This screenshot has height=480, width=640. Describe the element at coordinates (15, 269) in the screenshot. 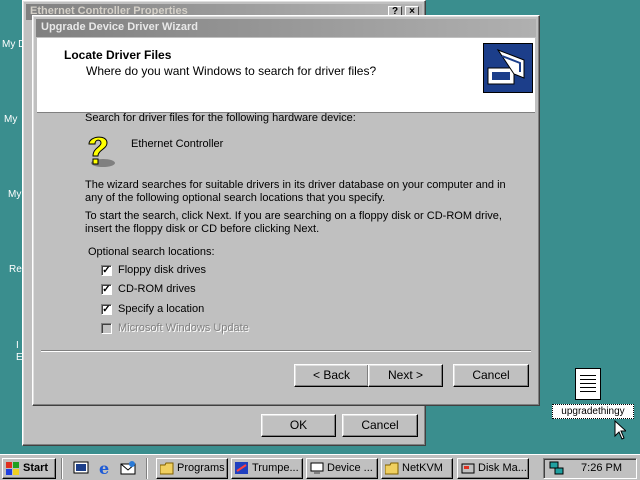

I see `desktop-icon-label-recycle-bin: Re` at that location.